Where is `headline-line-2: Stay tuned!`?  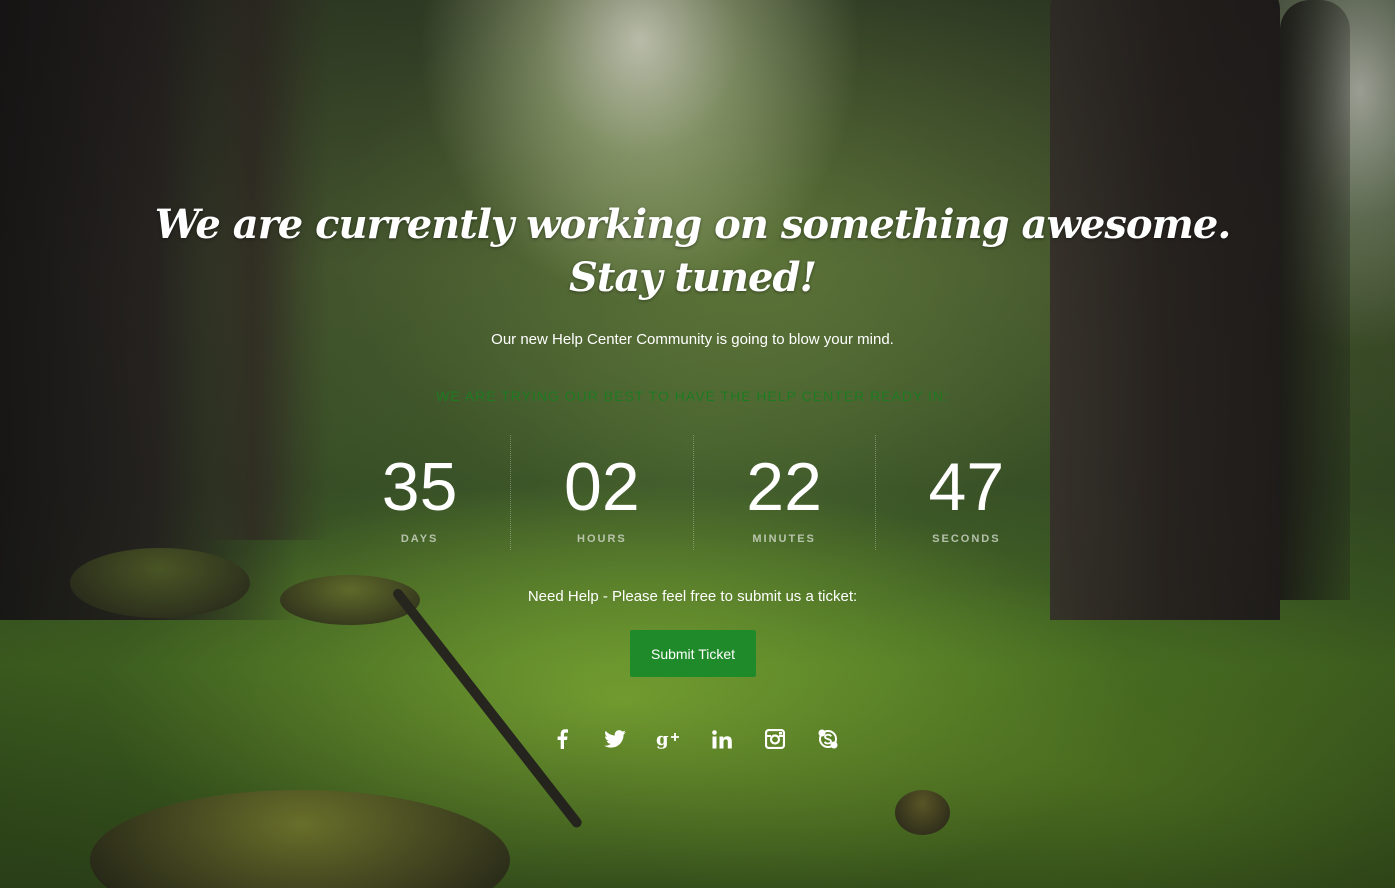 headline-line-2: Stay tuned! is located at coordinates (692, 277).